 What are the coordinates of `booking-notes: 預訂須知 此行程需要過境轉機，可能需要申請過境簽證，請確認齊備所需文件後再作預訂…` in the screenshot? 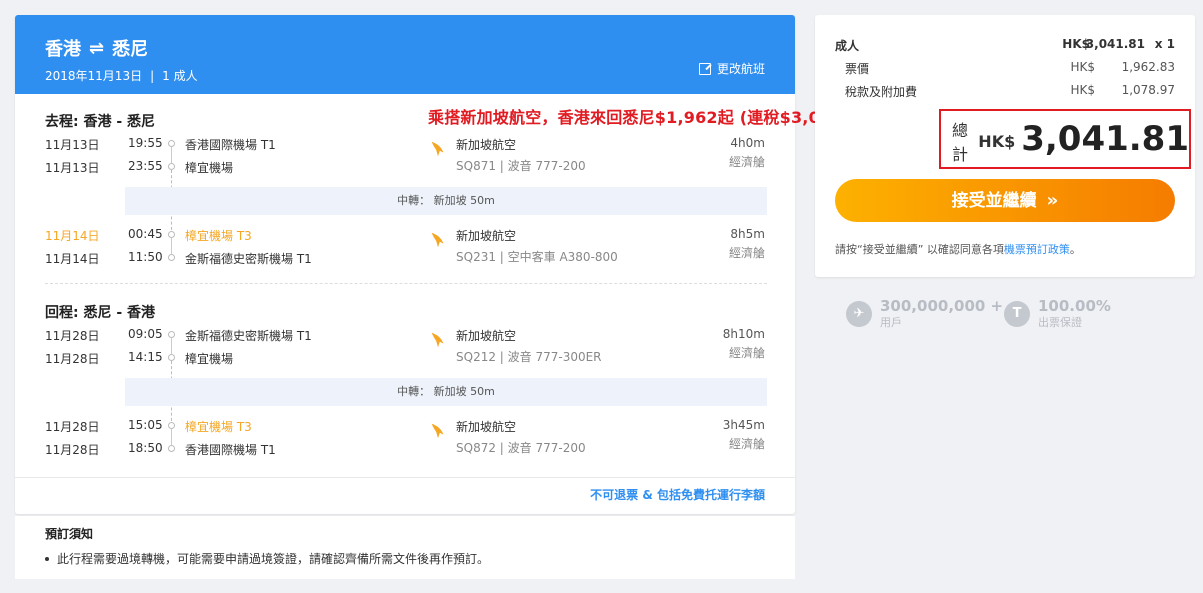 It's located at (405, 547).